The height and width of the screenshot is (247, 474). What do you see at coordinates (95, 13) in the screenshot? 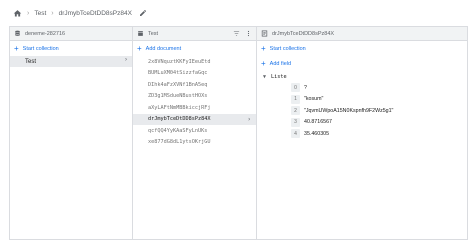
I see `breadcrumb-item-document: drJmybTceDtDD8sPz84X` at bounding box center [95, 13].